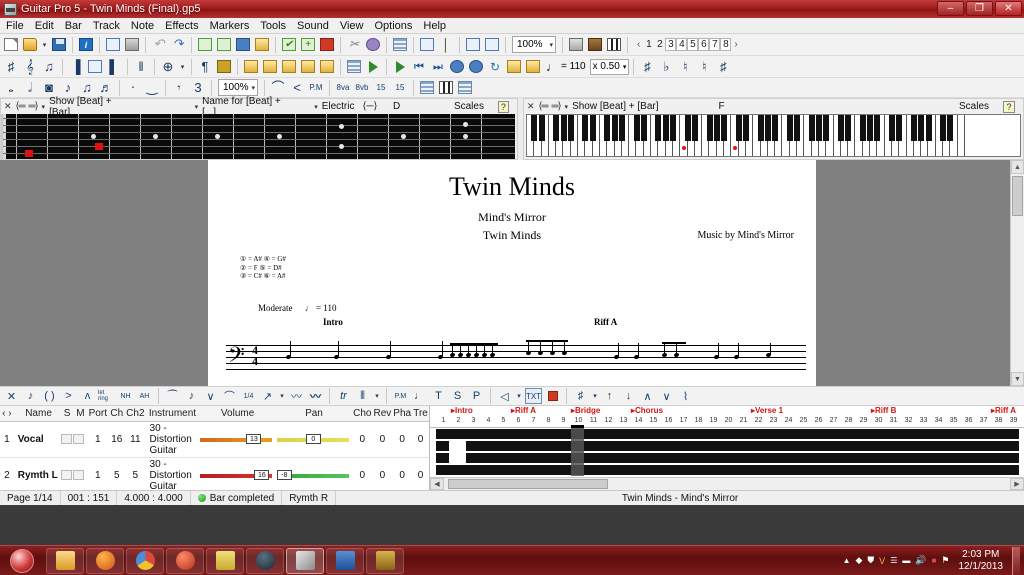  What do you see at coordinates (577, 452) in the screenshot?
I see `timeline-playback-cursor` at bounding box center [577, 452].